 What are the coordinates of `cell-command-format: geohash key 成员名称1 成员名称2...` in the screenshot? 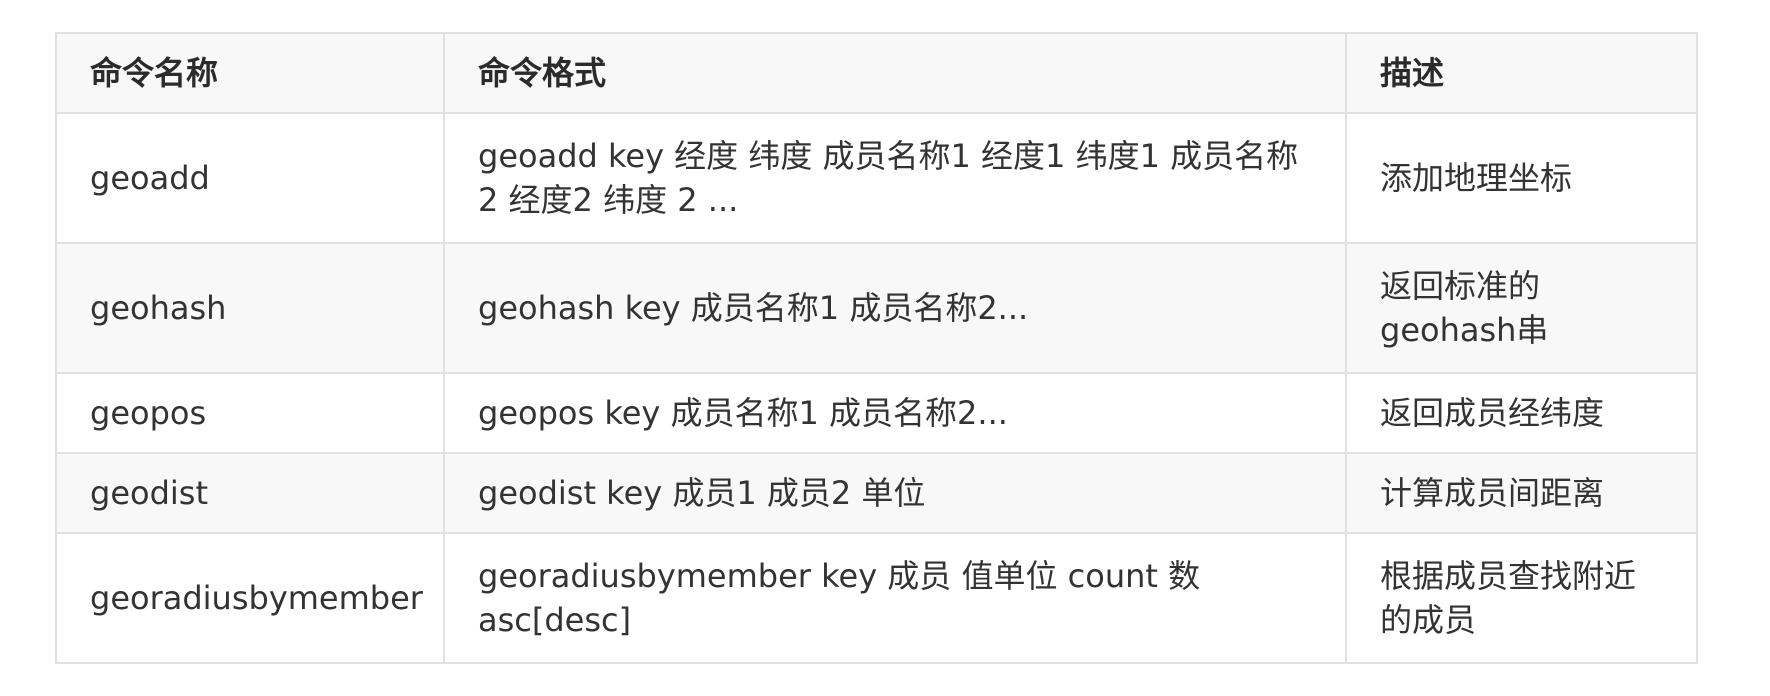 It's located at (895, 308).